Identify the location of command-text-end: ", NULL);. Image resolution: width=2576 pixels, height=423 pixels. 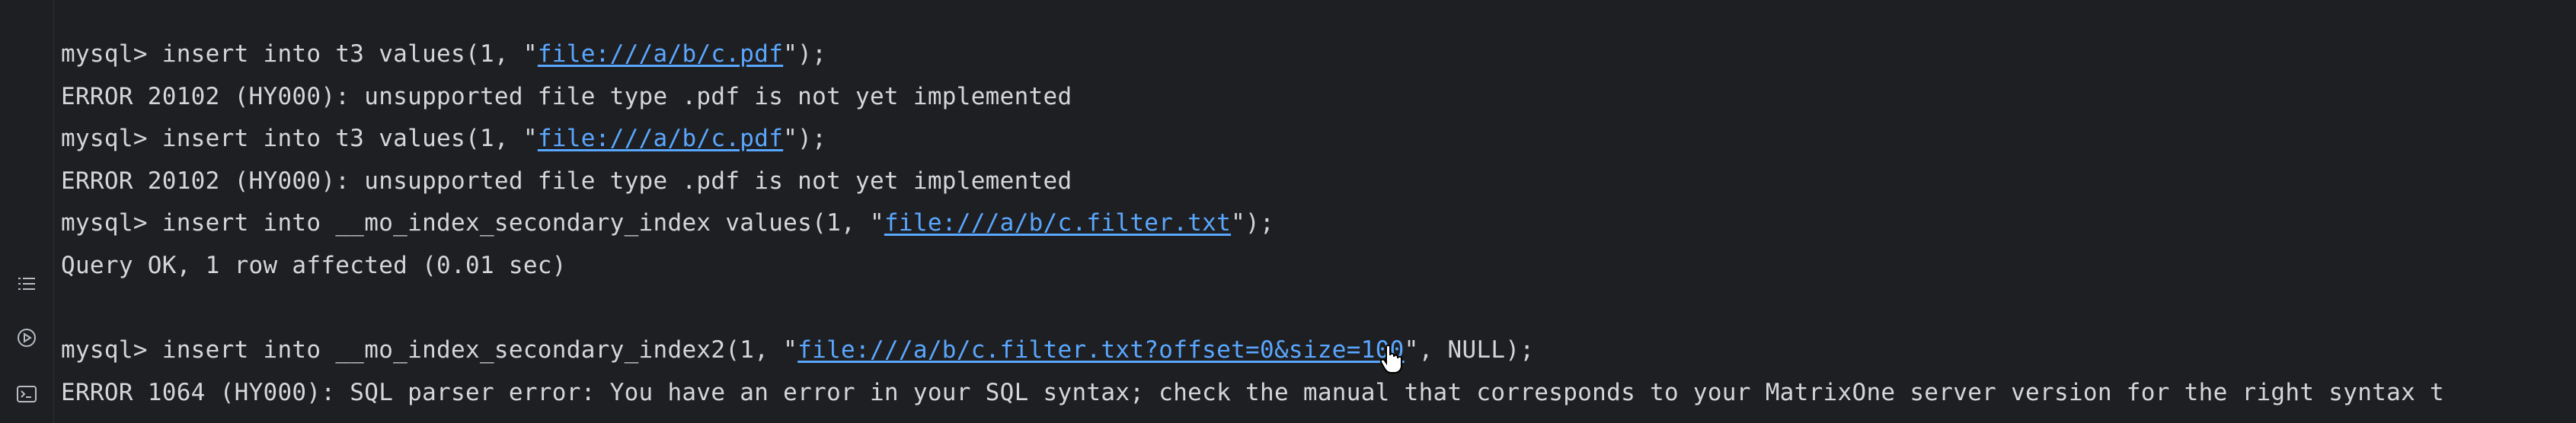
(1470, 350).